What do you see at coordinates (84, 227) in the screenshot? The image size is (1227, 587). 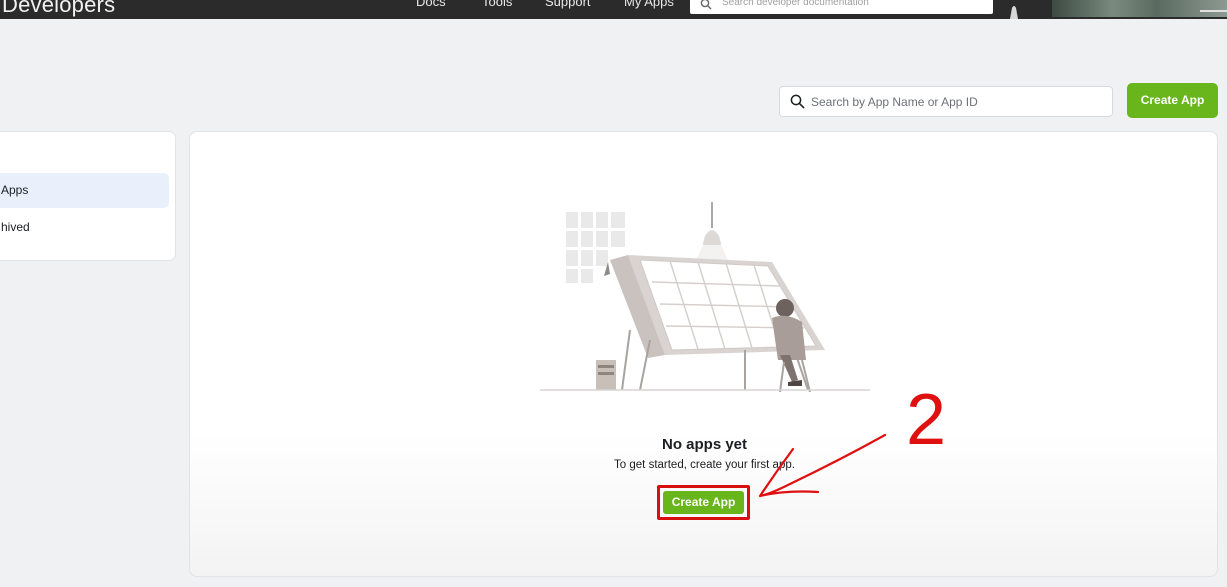 I see `sidebar-item-archived: hived` at bounding box center [84, 227].